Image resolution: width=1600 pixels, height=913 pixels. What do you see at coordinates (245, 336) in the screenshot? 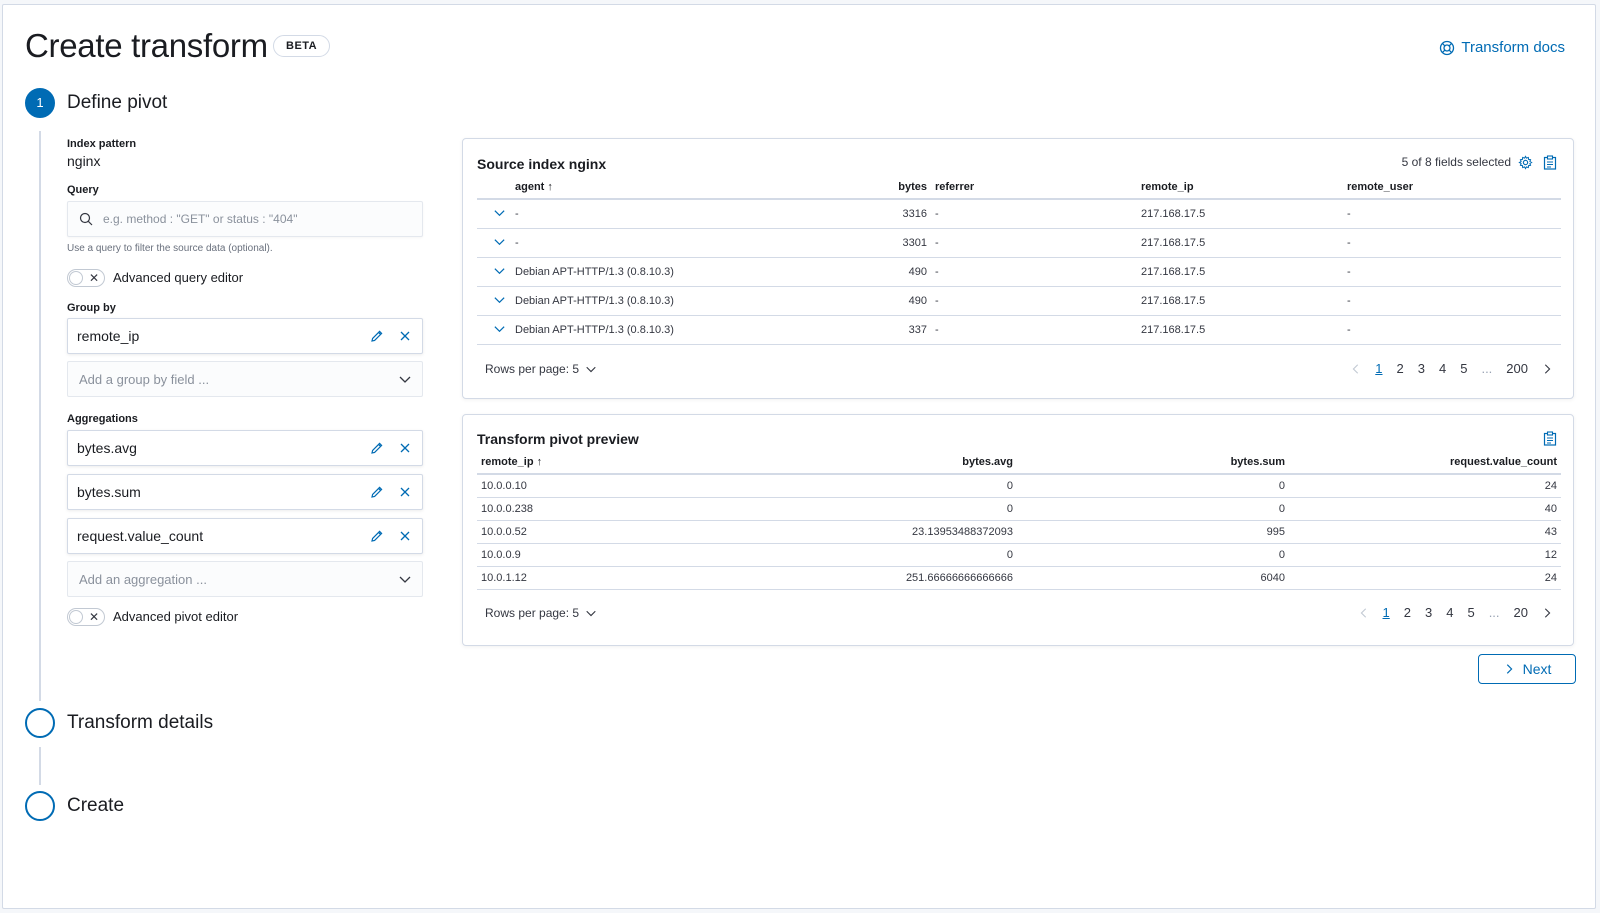
I see `group-by-item: remote_ip` at bounding box center [245, 336].